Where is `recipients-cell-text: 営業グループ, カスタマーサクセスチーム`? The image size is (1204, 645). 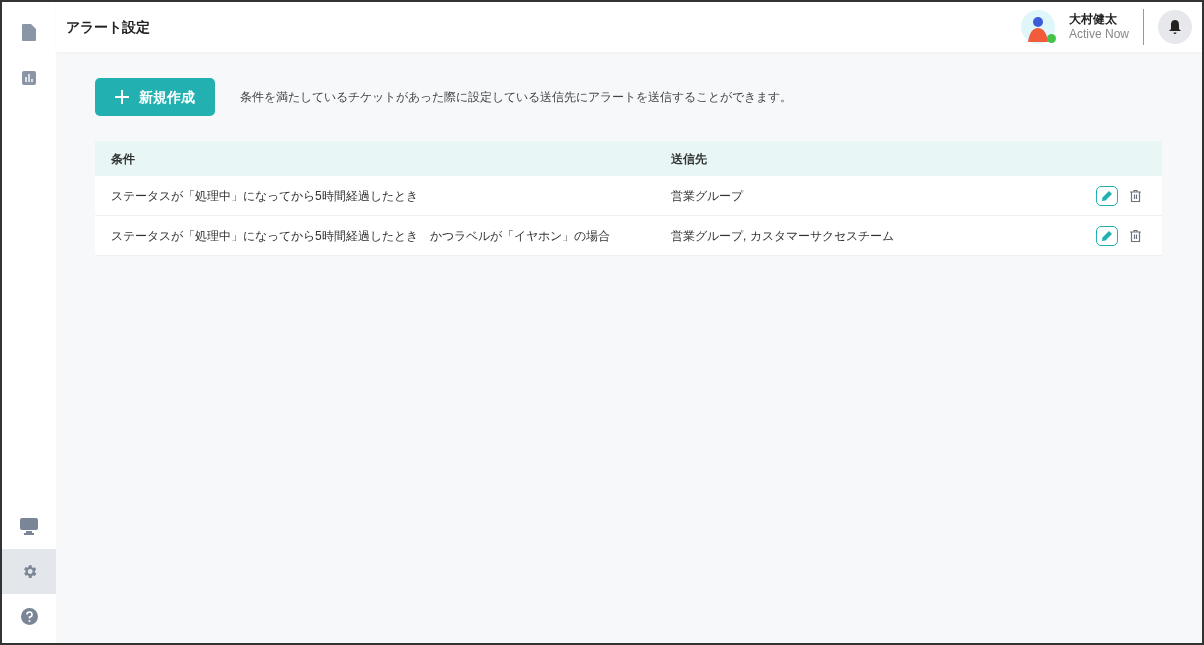 recipients-cell-text: 営業グループ, カスタマーサクセスチーム is located at coordinates (783, 236).